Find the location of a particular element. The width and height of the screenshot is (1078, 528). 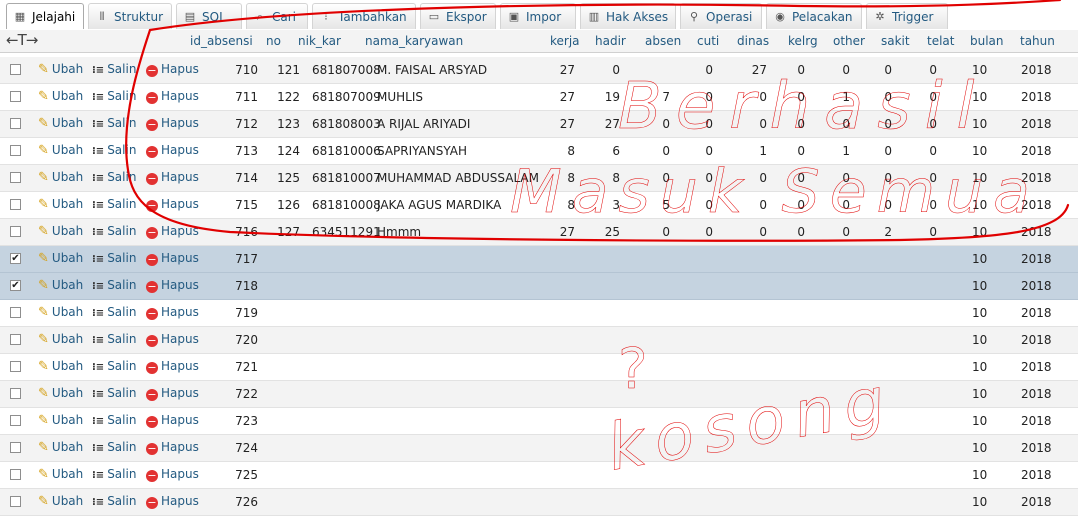

table-row: ✎ Ubah ⁝≡ Salin − Hapus 721 10 2018 is located at coordinates (539, 367).